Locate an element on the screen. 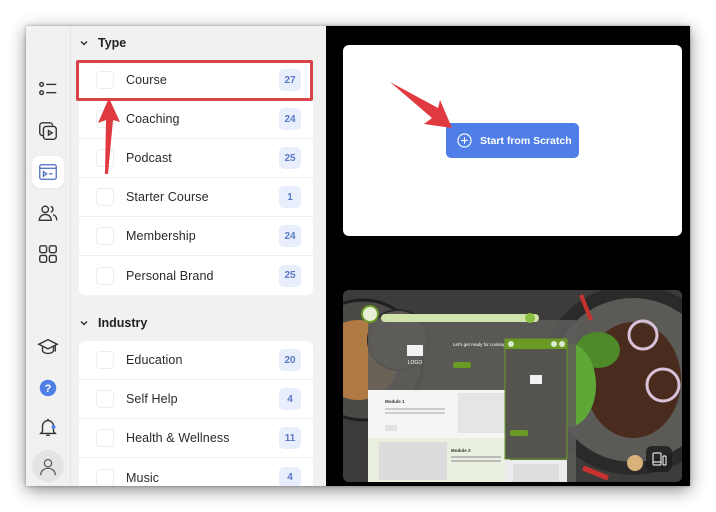 This screenshot has height=512, width=716. filter-label: Education is located at coordinates (154, 360).